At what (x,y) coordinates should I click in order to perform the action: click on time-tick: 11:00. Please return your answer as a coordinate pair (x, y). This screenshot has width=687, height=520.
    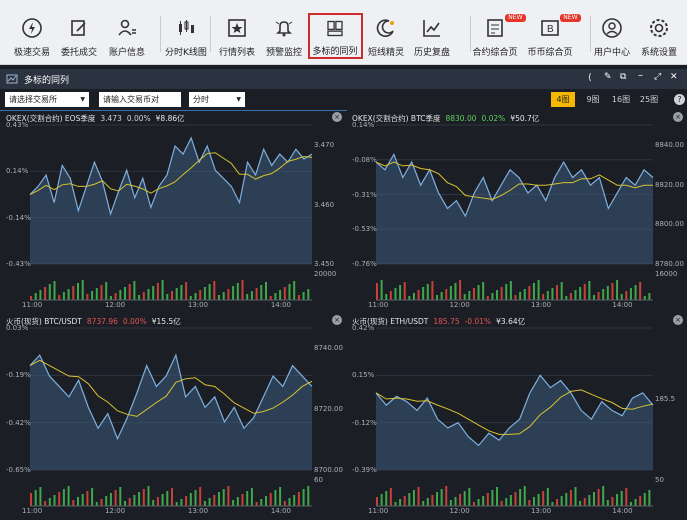
    Looking at the image, I should click on (378, 511).